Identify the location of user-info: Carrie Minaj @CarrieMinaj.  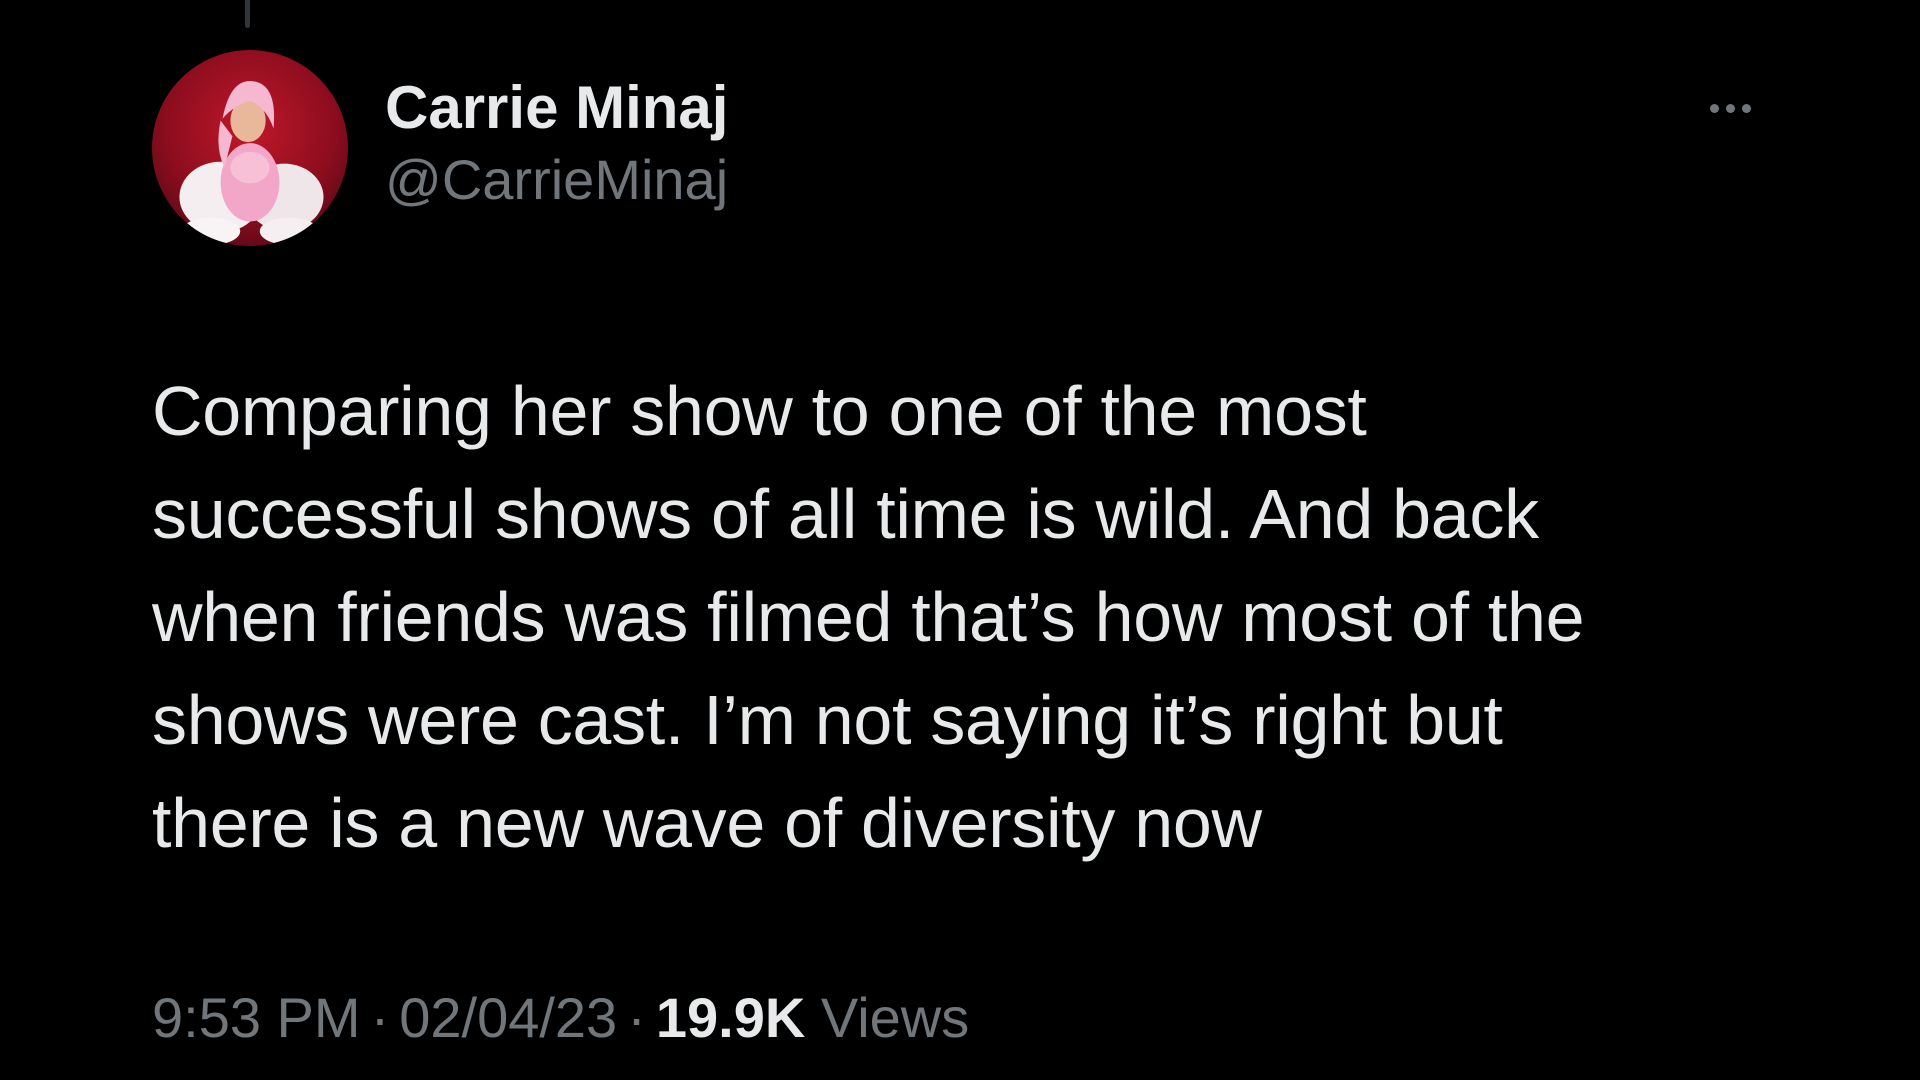
(556, 144).